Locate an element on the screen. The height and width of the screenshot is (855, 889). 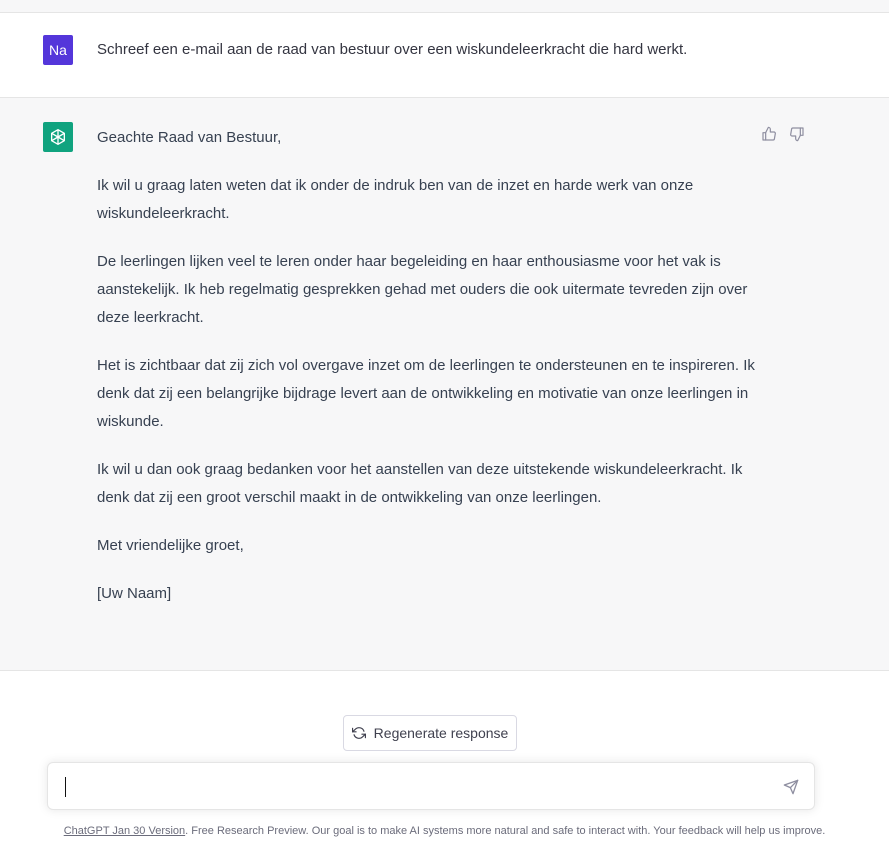
message-input is located at coordinates (431, 786).